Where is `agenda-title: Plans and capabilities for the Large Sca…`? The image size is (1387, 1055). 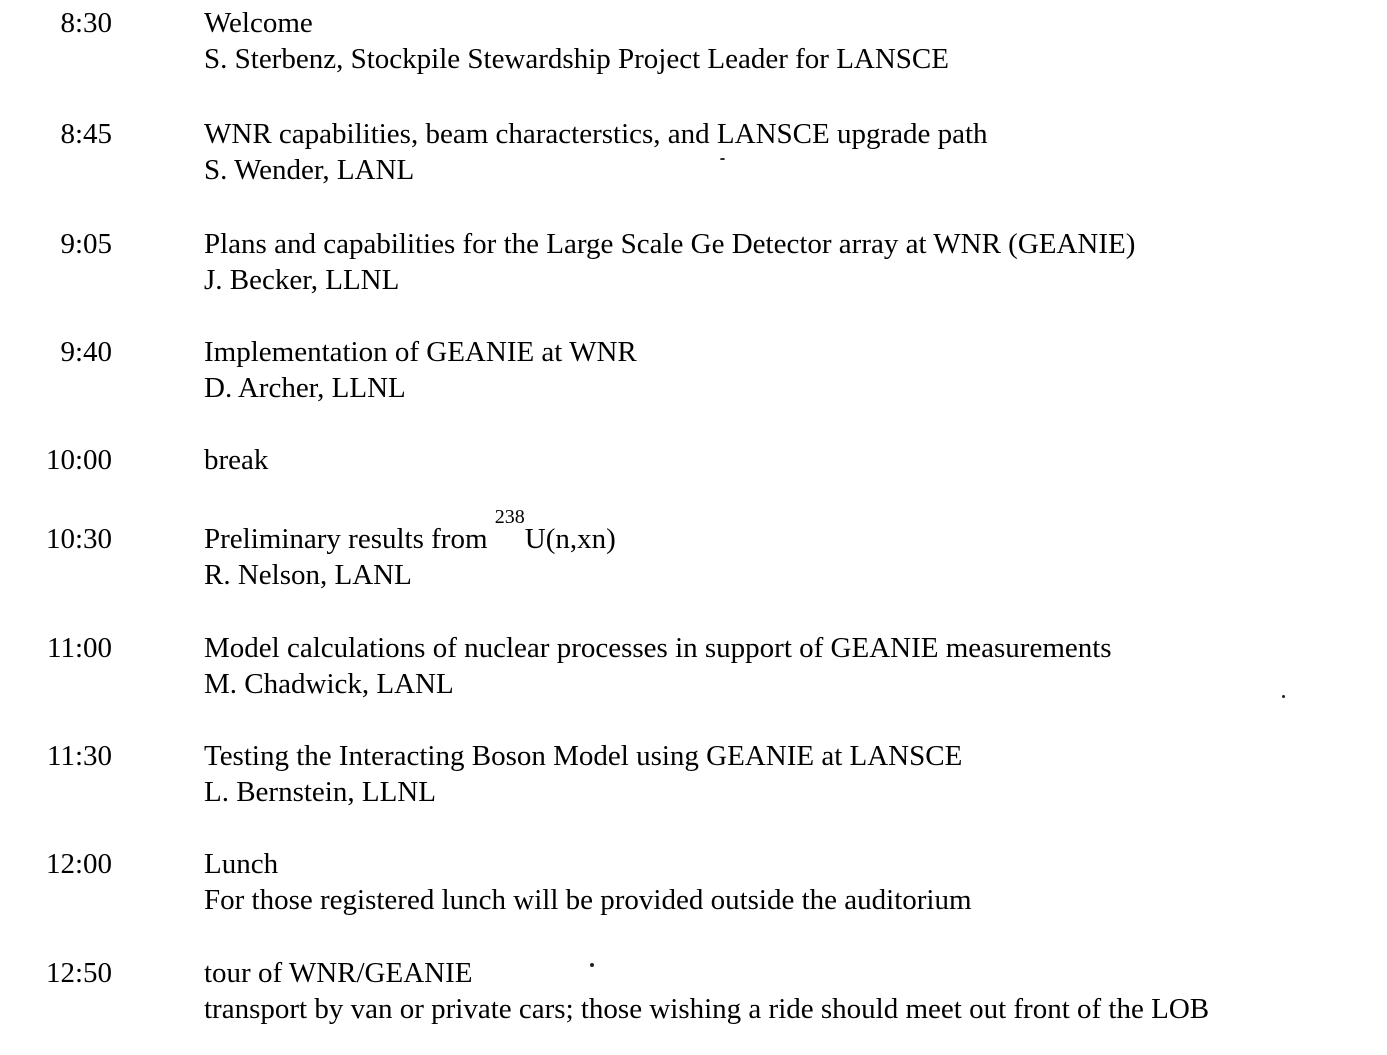
agenda-title: Plans and capabilities for the Large Sca… is located at coordinates (670, 244).